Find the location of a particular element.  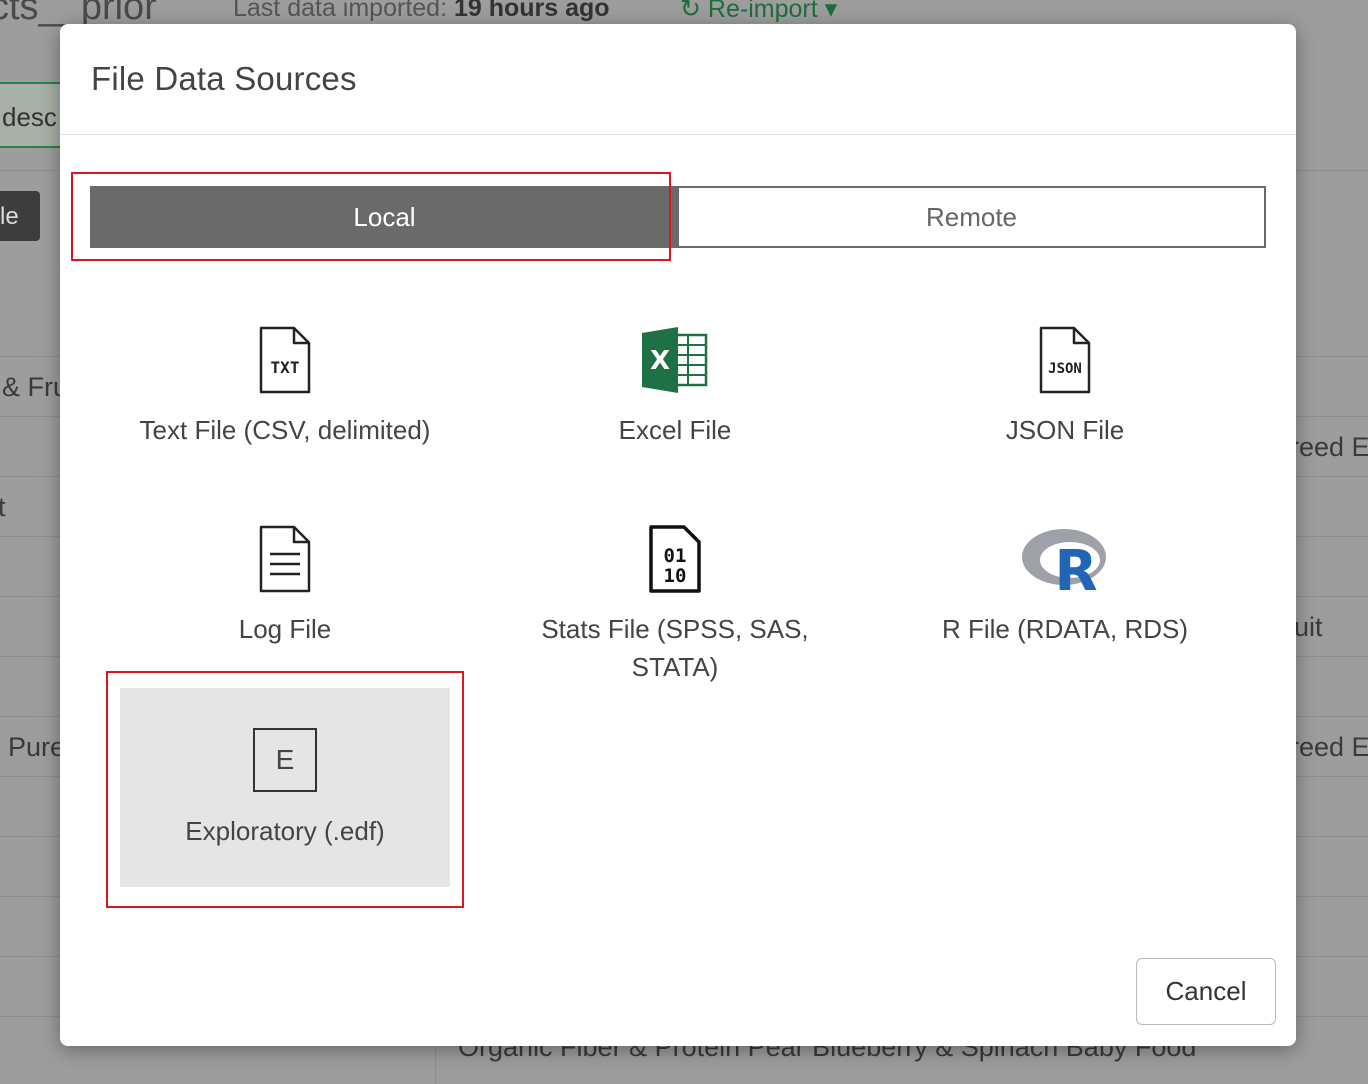

source-text-file-label: Text File (CSV, delimited) is located at coordinates (285, 430).